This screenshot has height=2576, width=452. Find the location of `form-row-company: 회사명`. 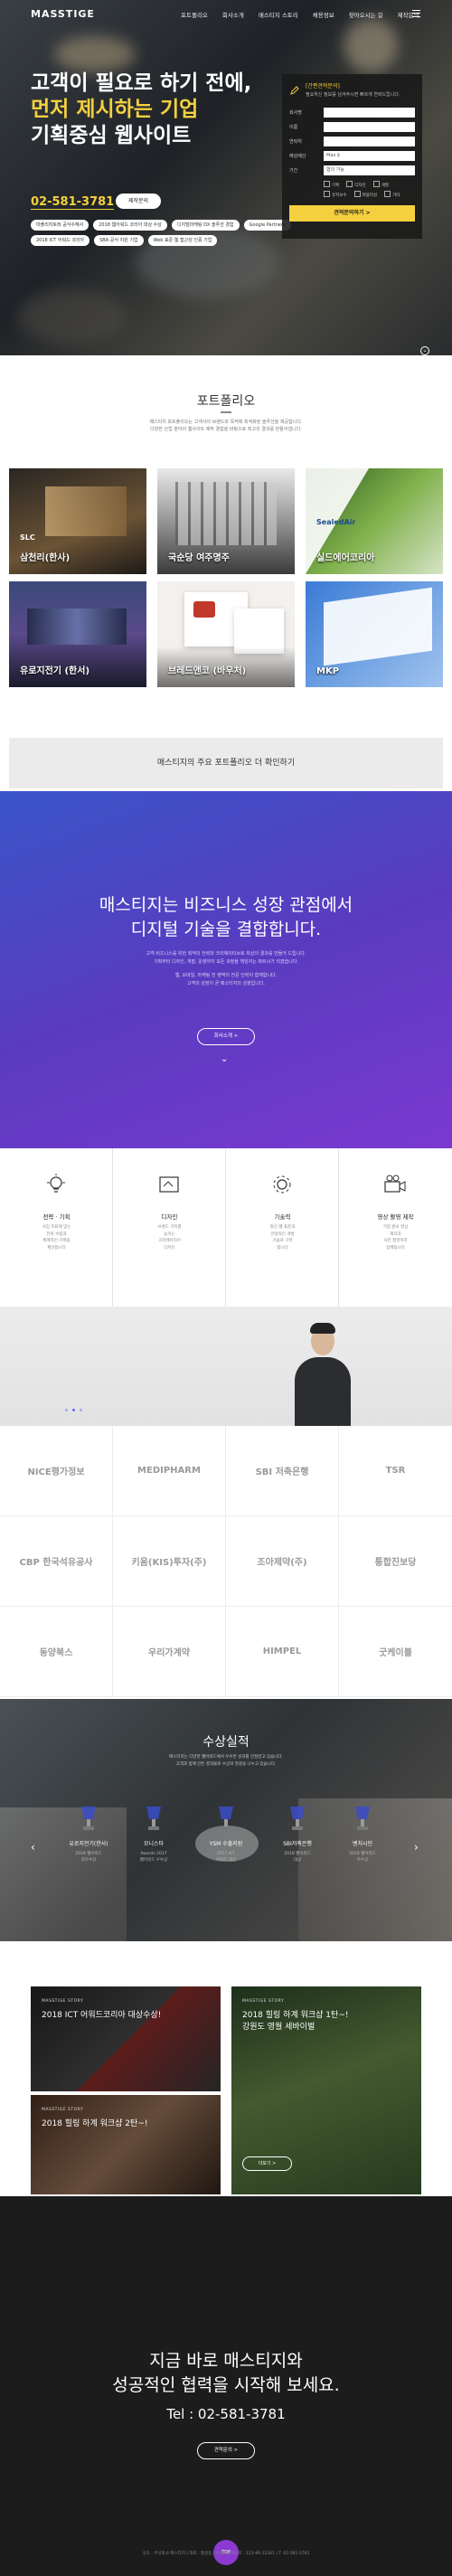

form-row-company: 회사명 is located at coordinates (352, 113).